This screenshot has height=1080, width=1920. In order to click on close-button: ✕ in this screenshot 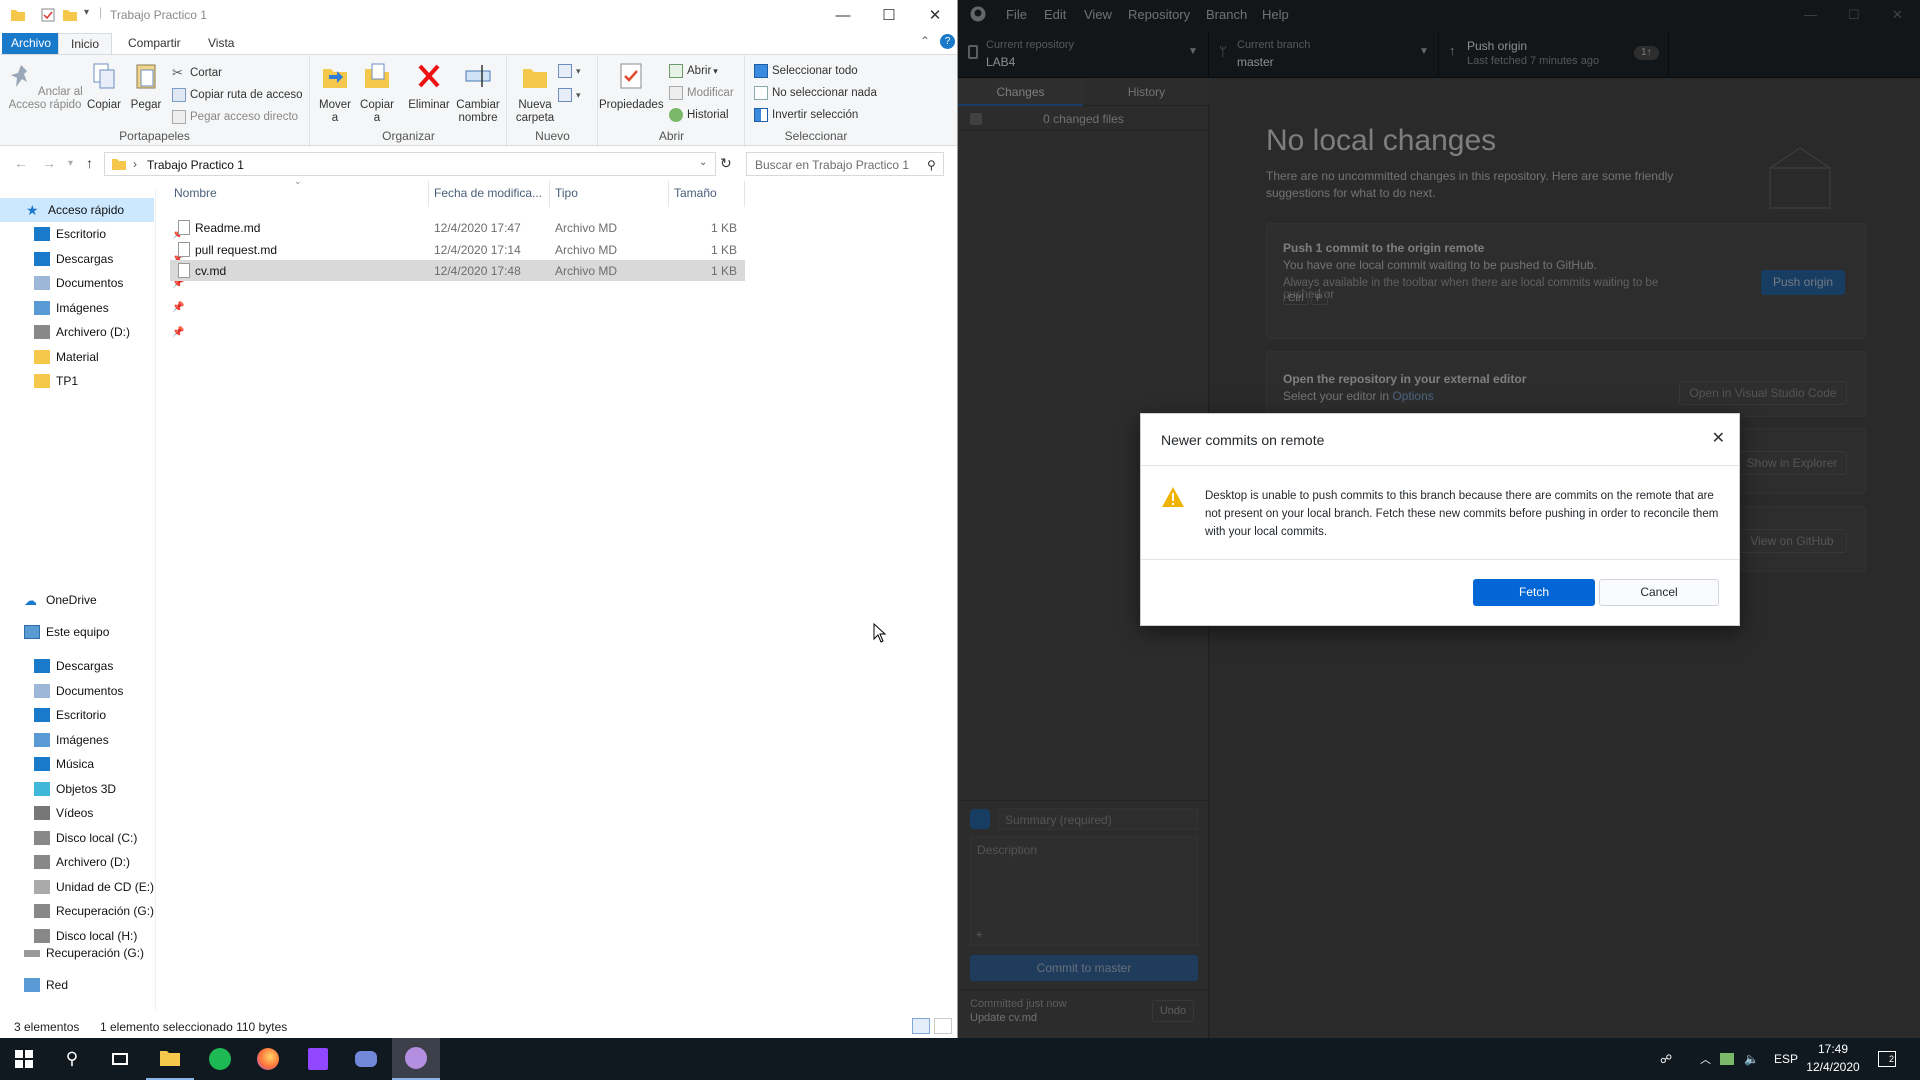, I will do `click(934, 15)`.